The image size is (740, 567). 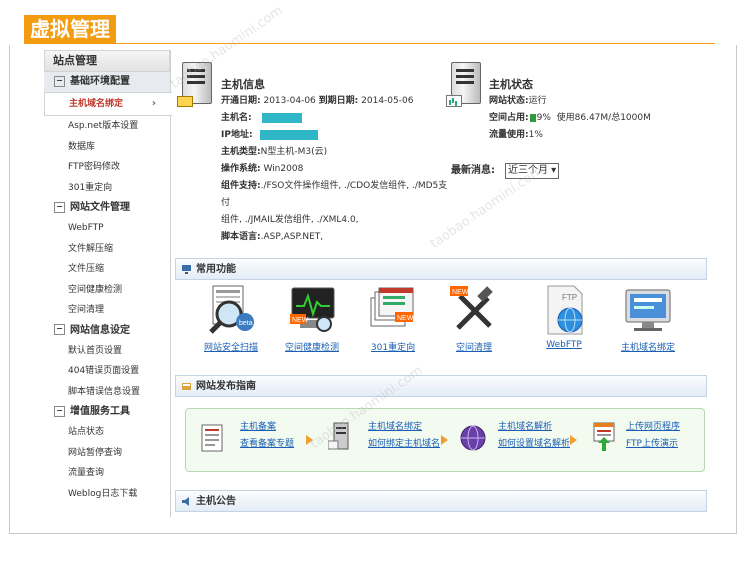 I want to click on os-value: Win2008, so click(x=283, y=169).